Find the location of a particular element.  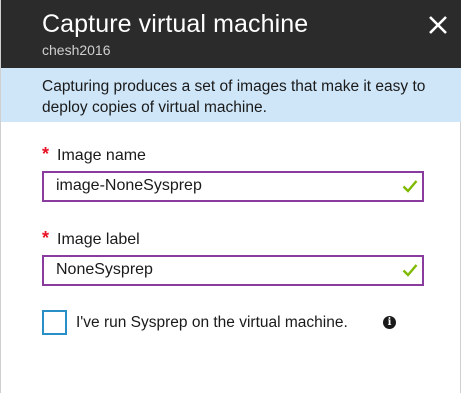

image-label-value: NoneSysprep is located at coordinates (104, 269).